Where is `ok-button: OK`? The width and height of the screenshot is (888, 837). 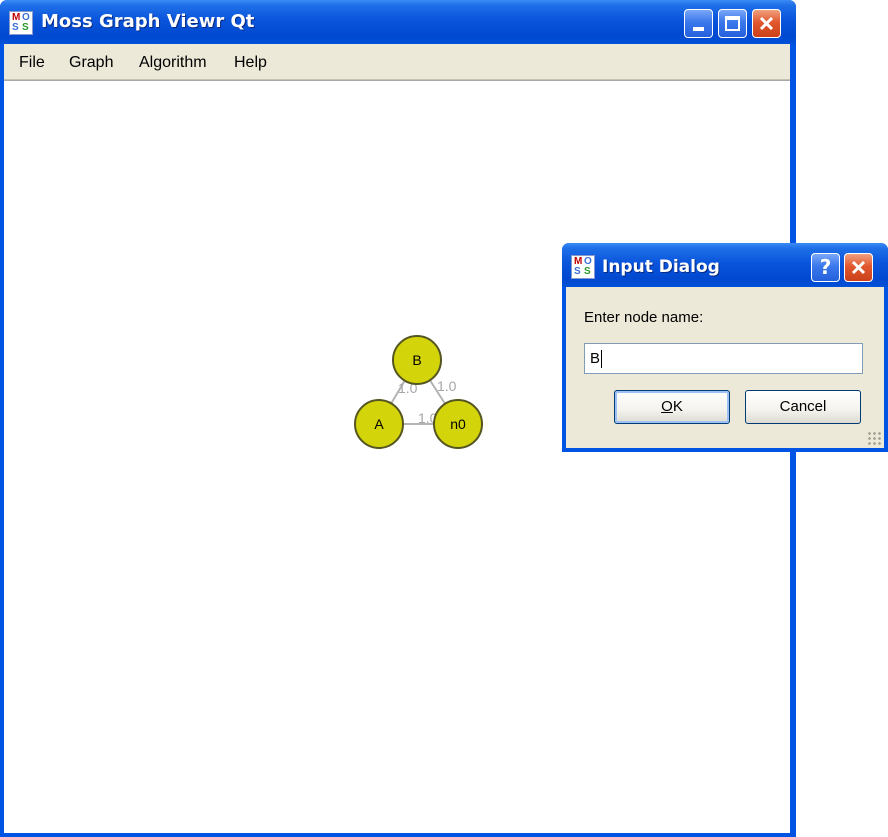 ok-button: OK is located at coordinates (672, 407).